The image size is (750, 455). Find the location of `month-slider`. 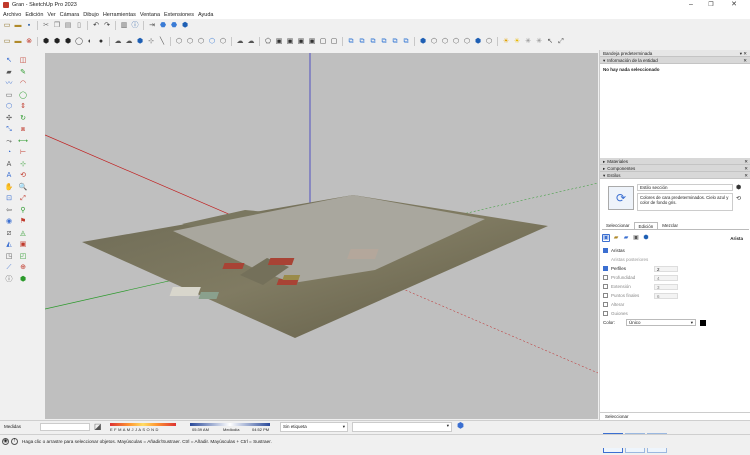

month-slider is located at coordinates (143, 424).